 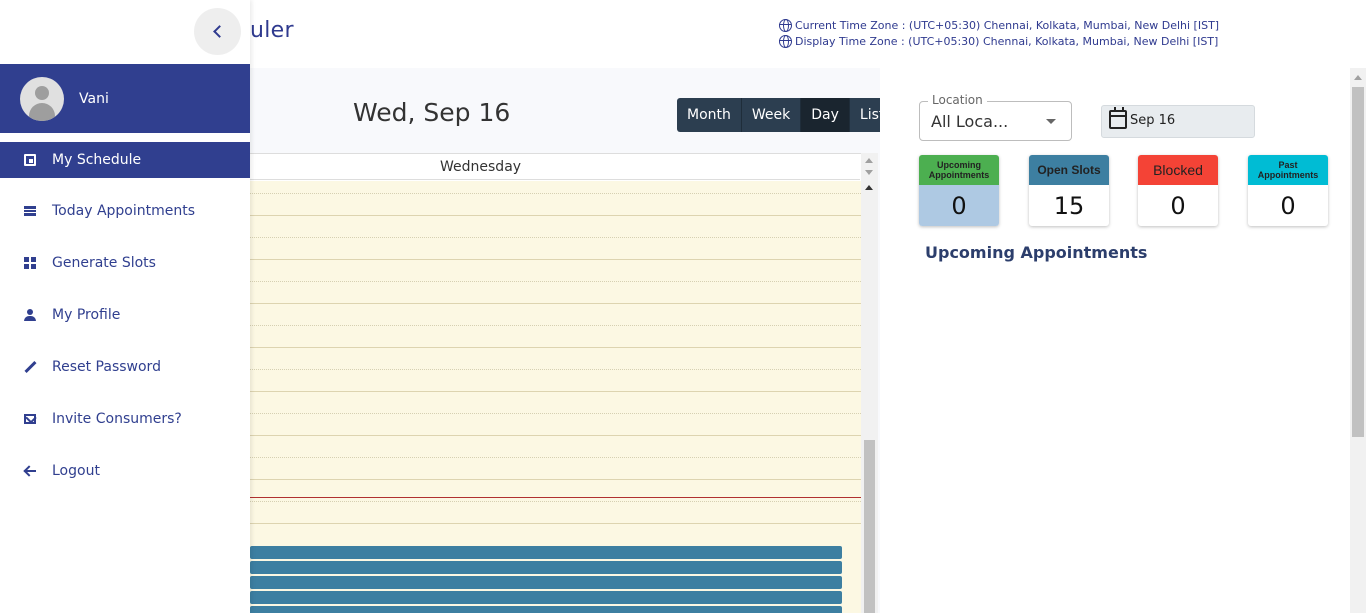 I want to click on mail-icon, so click(x=30, y=419).